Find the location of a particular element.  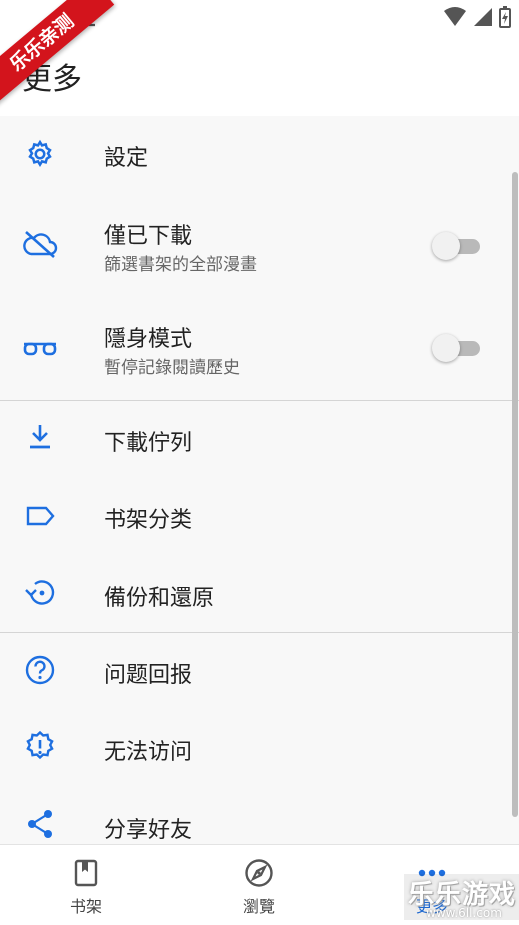

downloaded-only-subtitle: 篩選書架的全部漫畫 is located at coordinates (180, 265).